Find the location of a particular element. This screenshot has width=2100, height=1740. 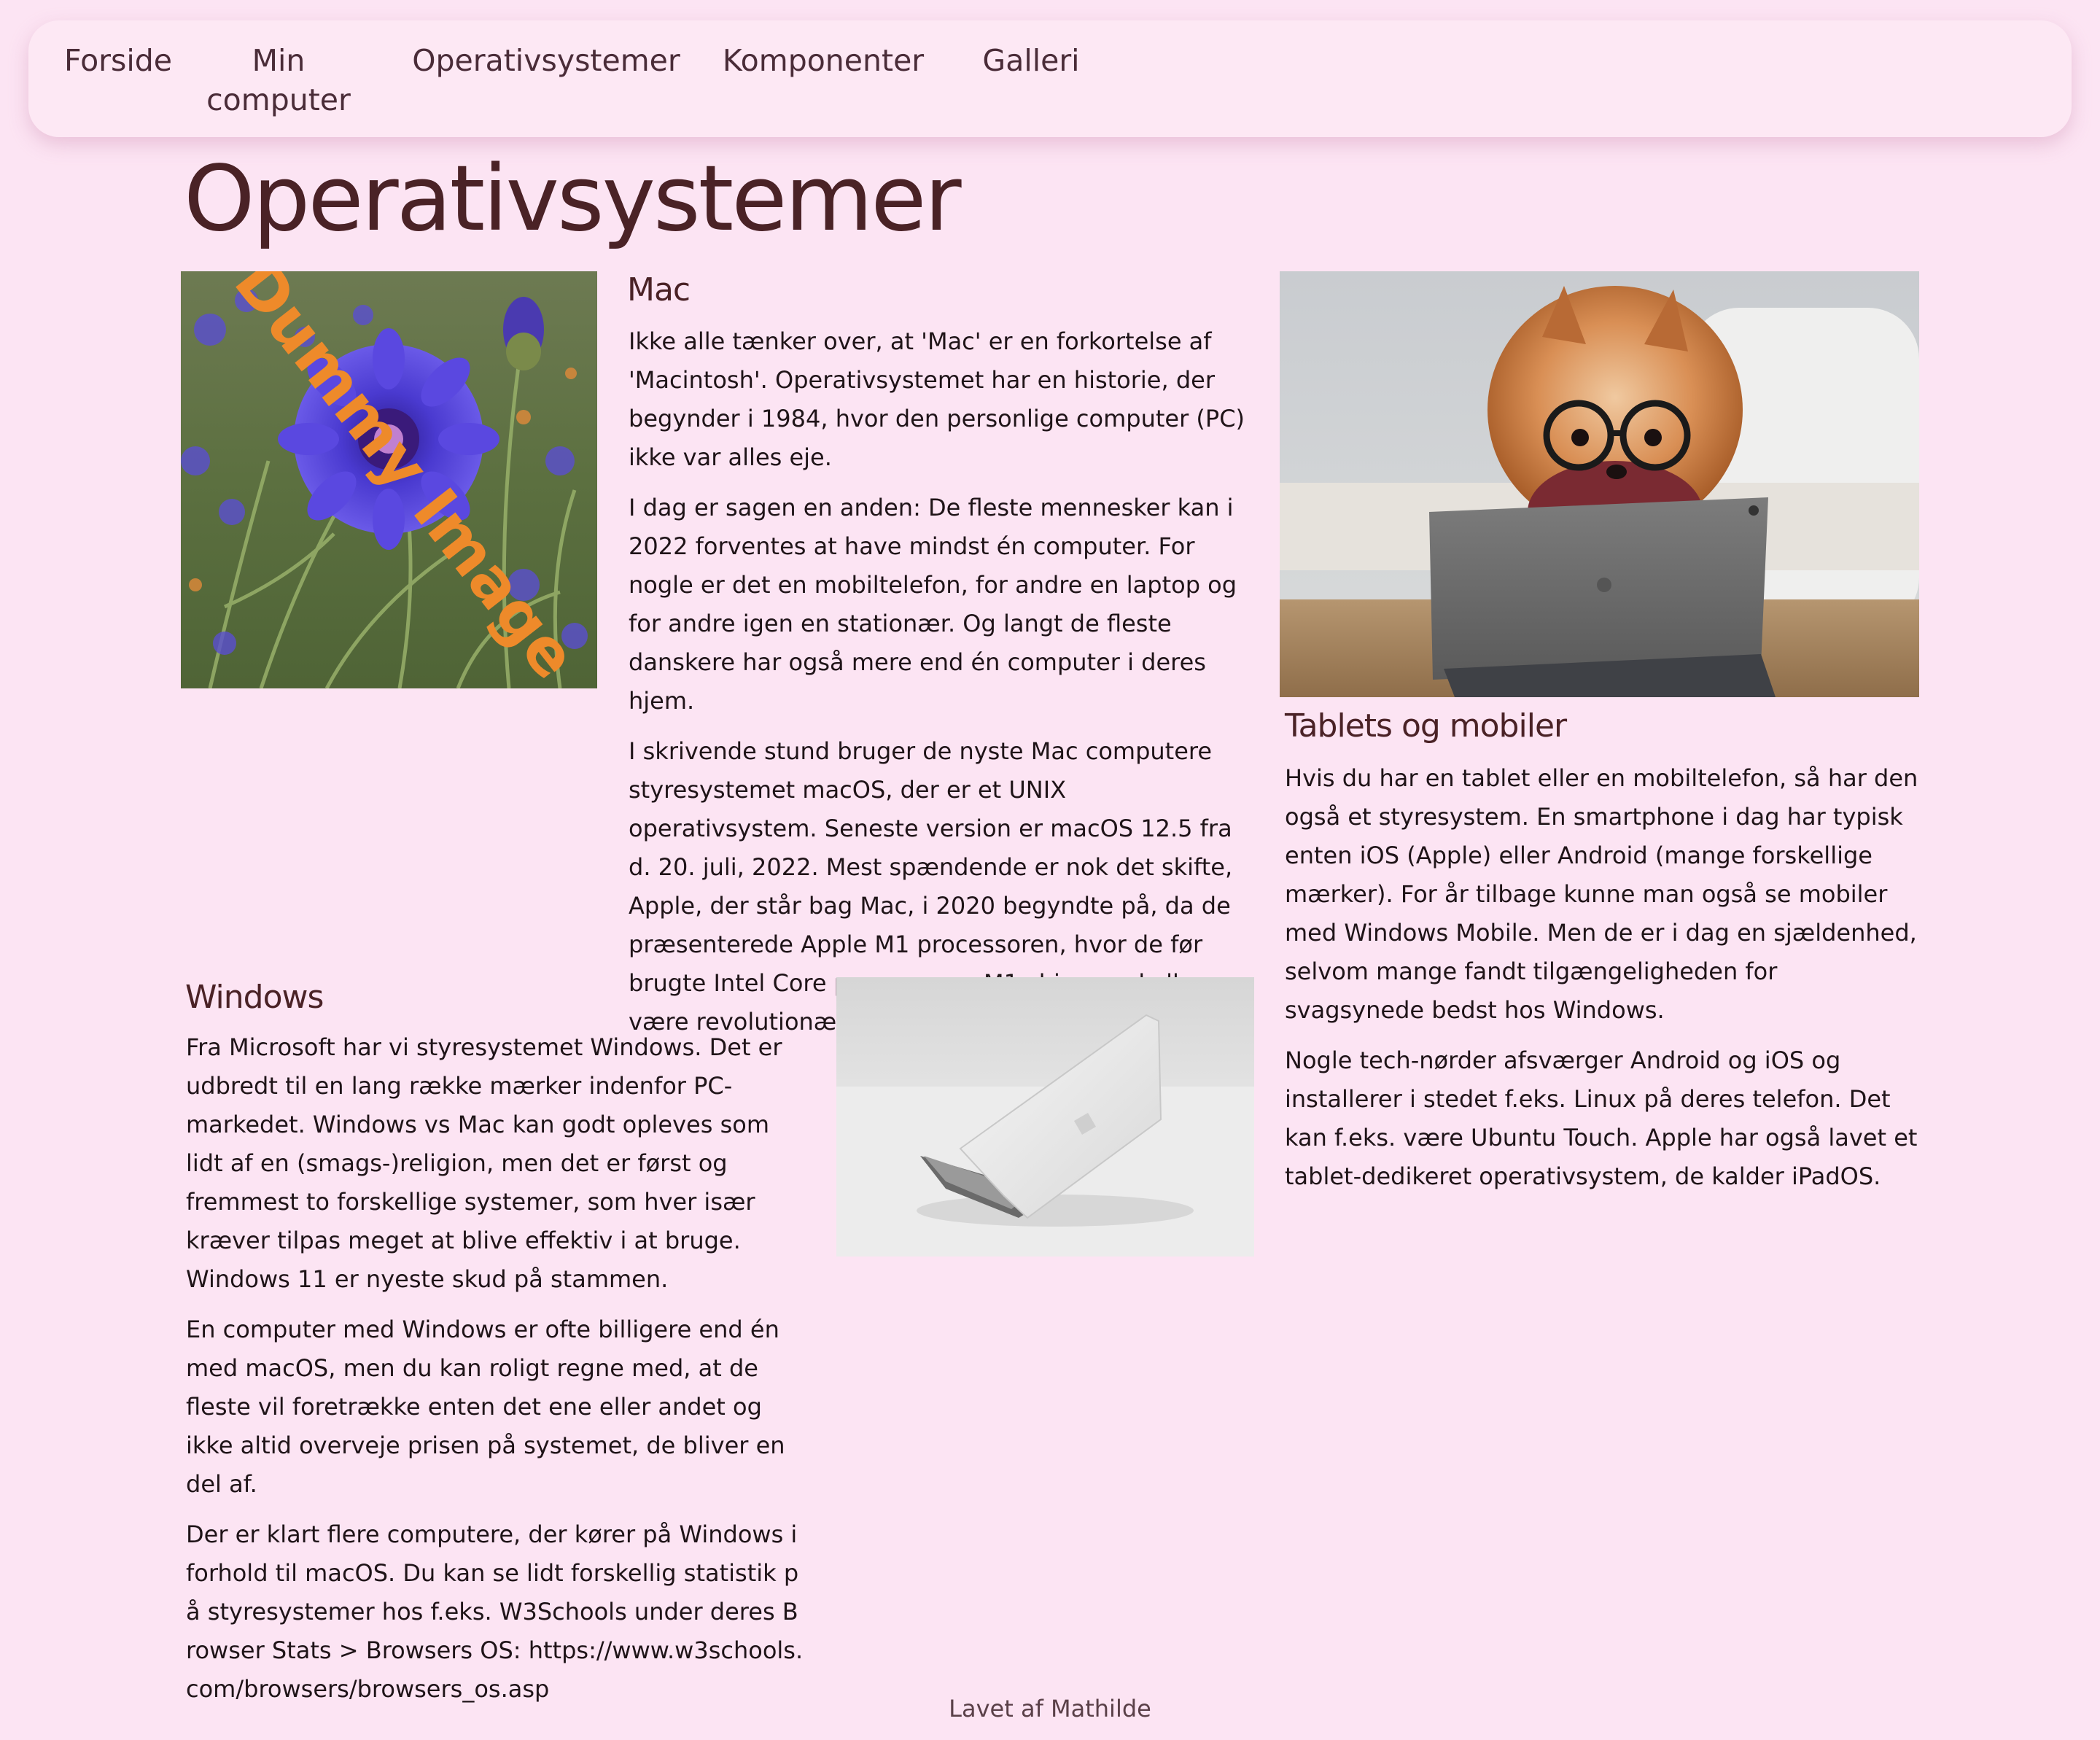

nav-link-komponenter: Komponenter is located at coordinates (823, 60).